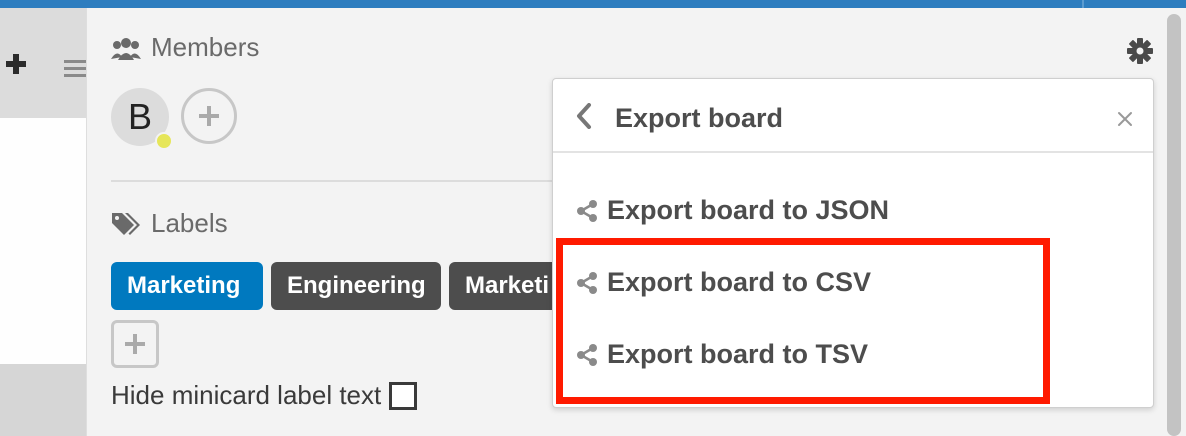 The height and width of the screenshot is (436, 1186). What do you see at coordinates (748, 210) in the screenshot?
I see `export-json-label: Export board to JSON` at bounding box center [748, 210].